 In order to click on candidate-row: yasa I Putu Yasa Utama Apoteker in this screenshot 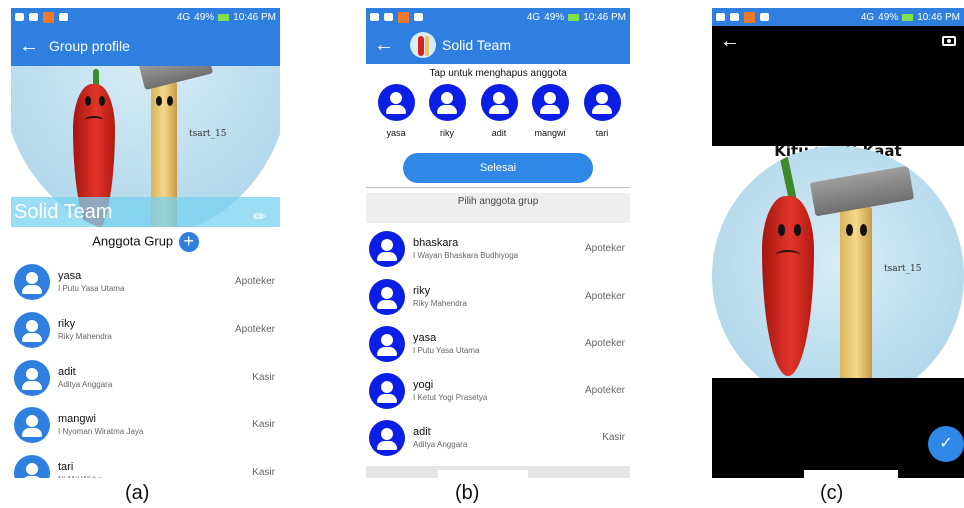, I will do `click(498, 343)`.